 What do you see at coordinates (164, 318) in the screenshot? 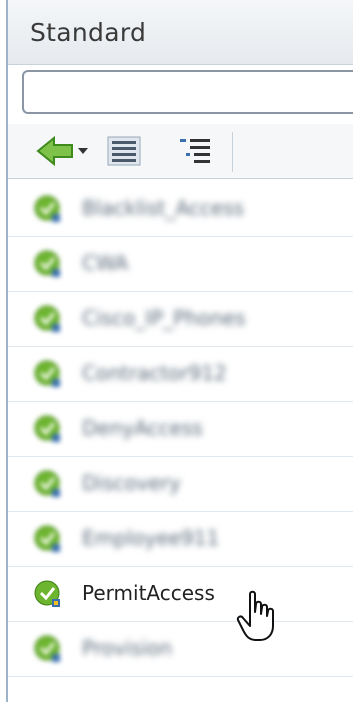
I see `list-item-label: Cisco_IP_Phones` at bounding box center [164, 318].